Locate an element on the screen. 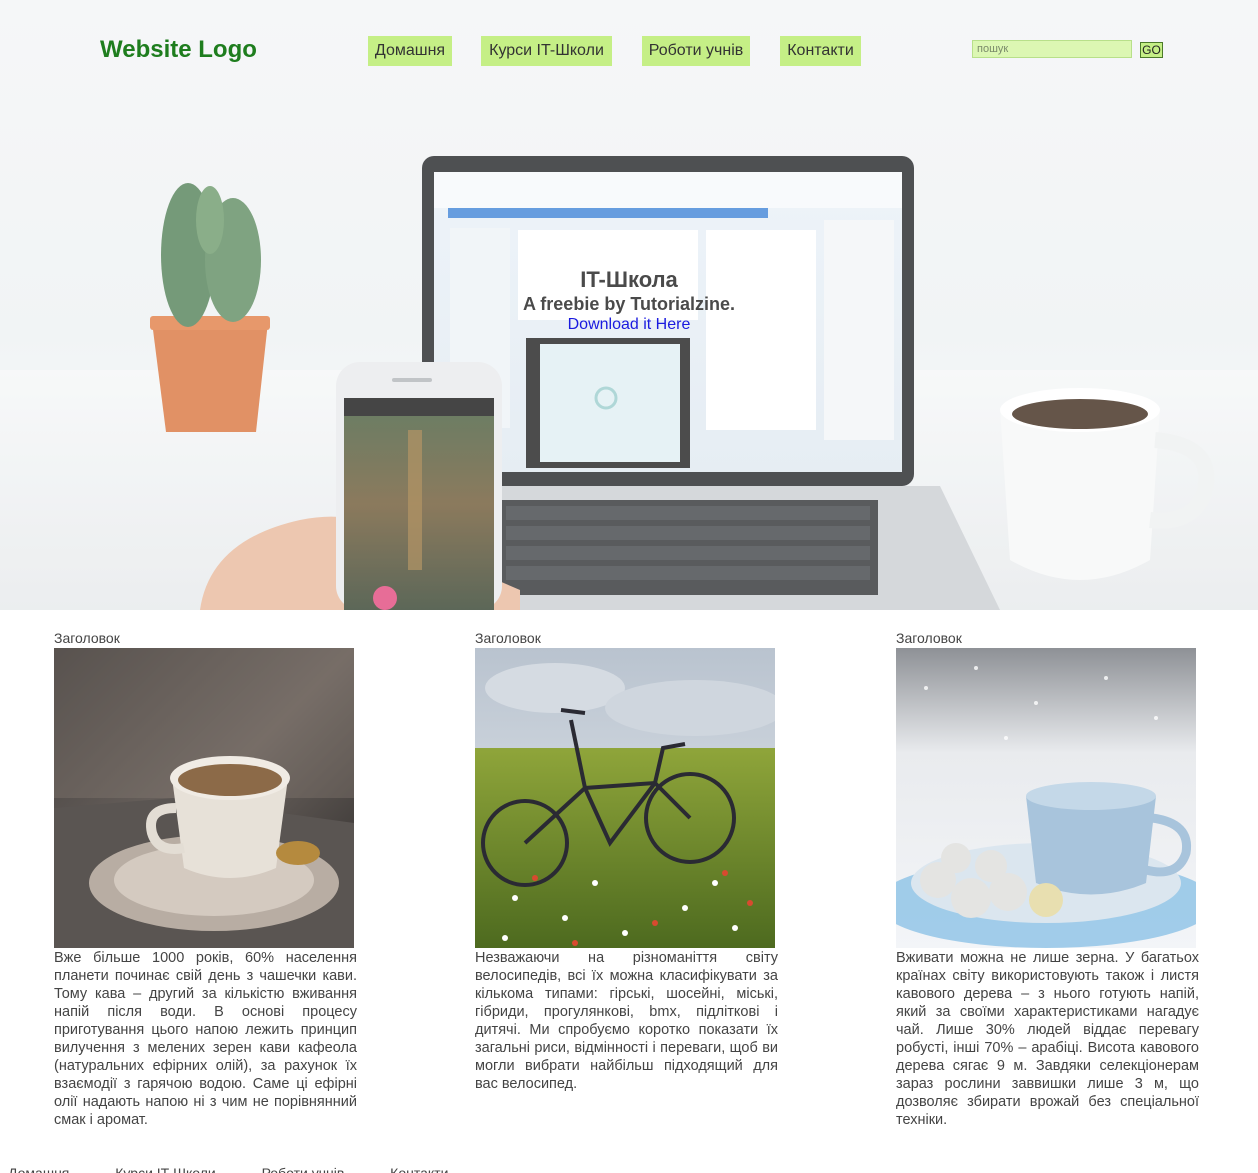 This screenshot has width=1258, height=1173. site-logo: Website Logo is located at coordinates (178, 50).